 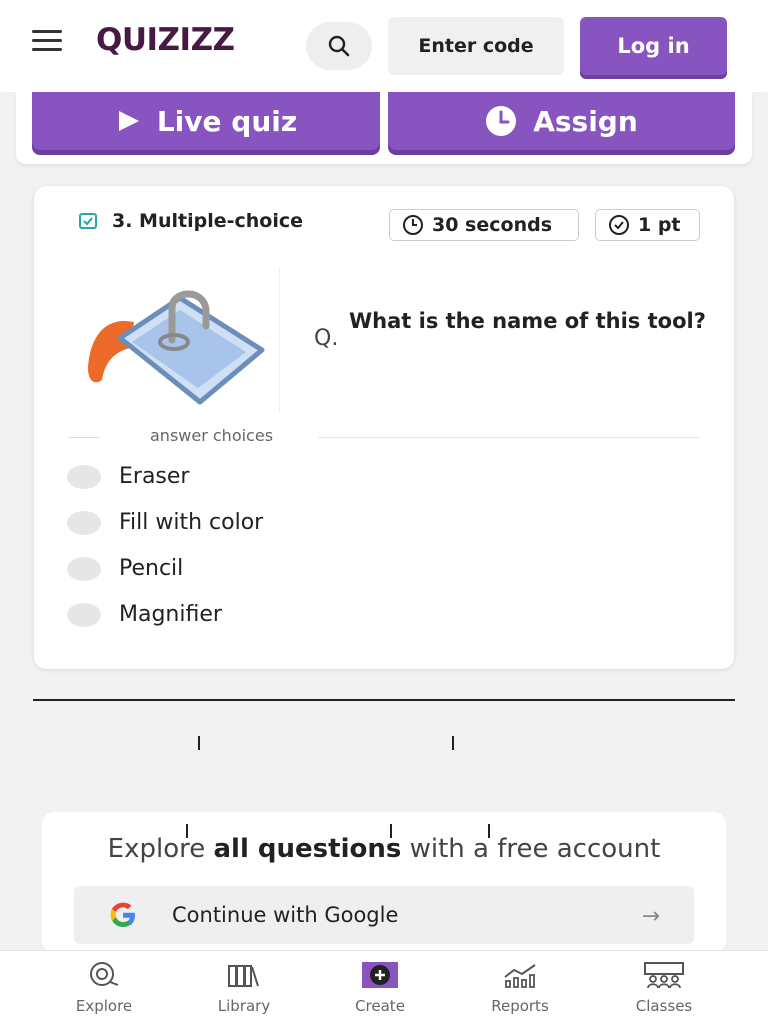 I want to click on nav-label-classes: Classes, so click(x=664, y=1006).